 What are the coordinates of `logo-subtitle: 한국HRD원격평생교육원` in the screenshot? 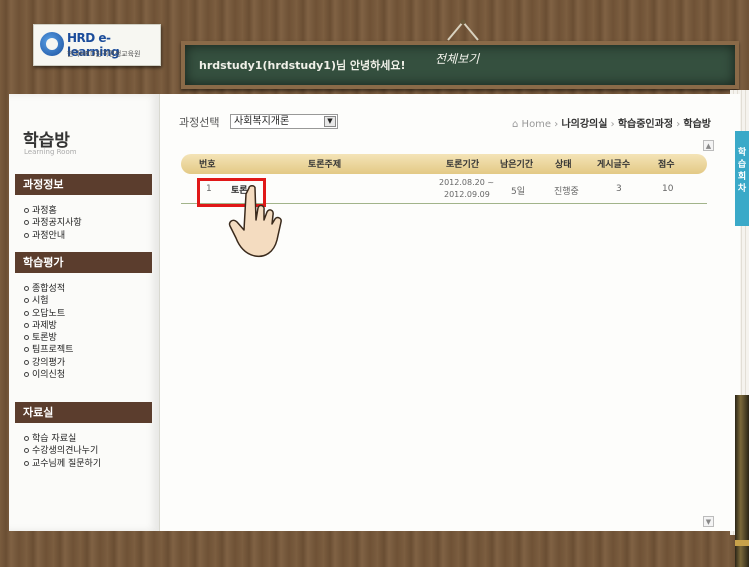 It's located at (104, 54).